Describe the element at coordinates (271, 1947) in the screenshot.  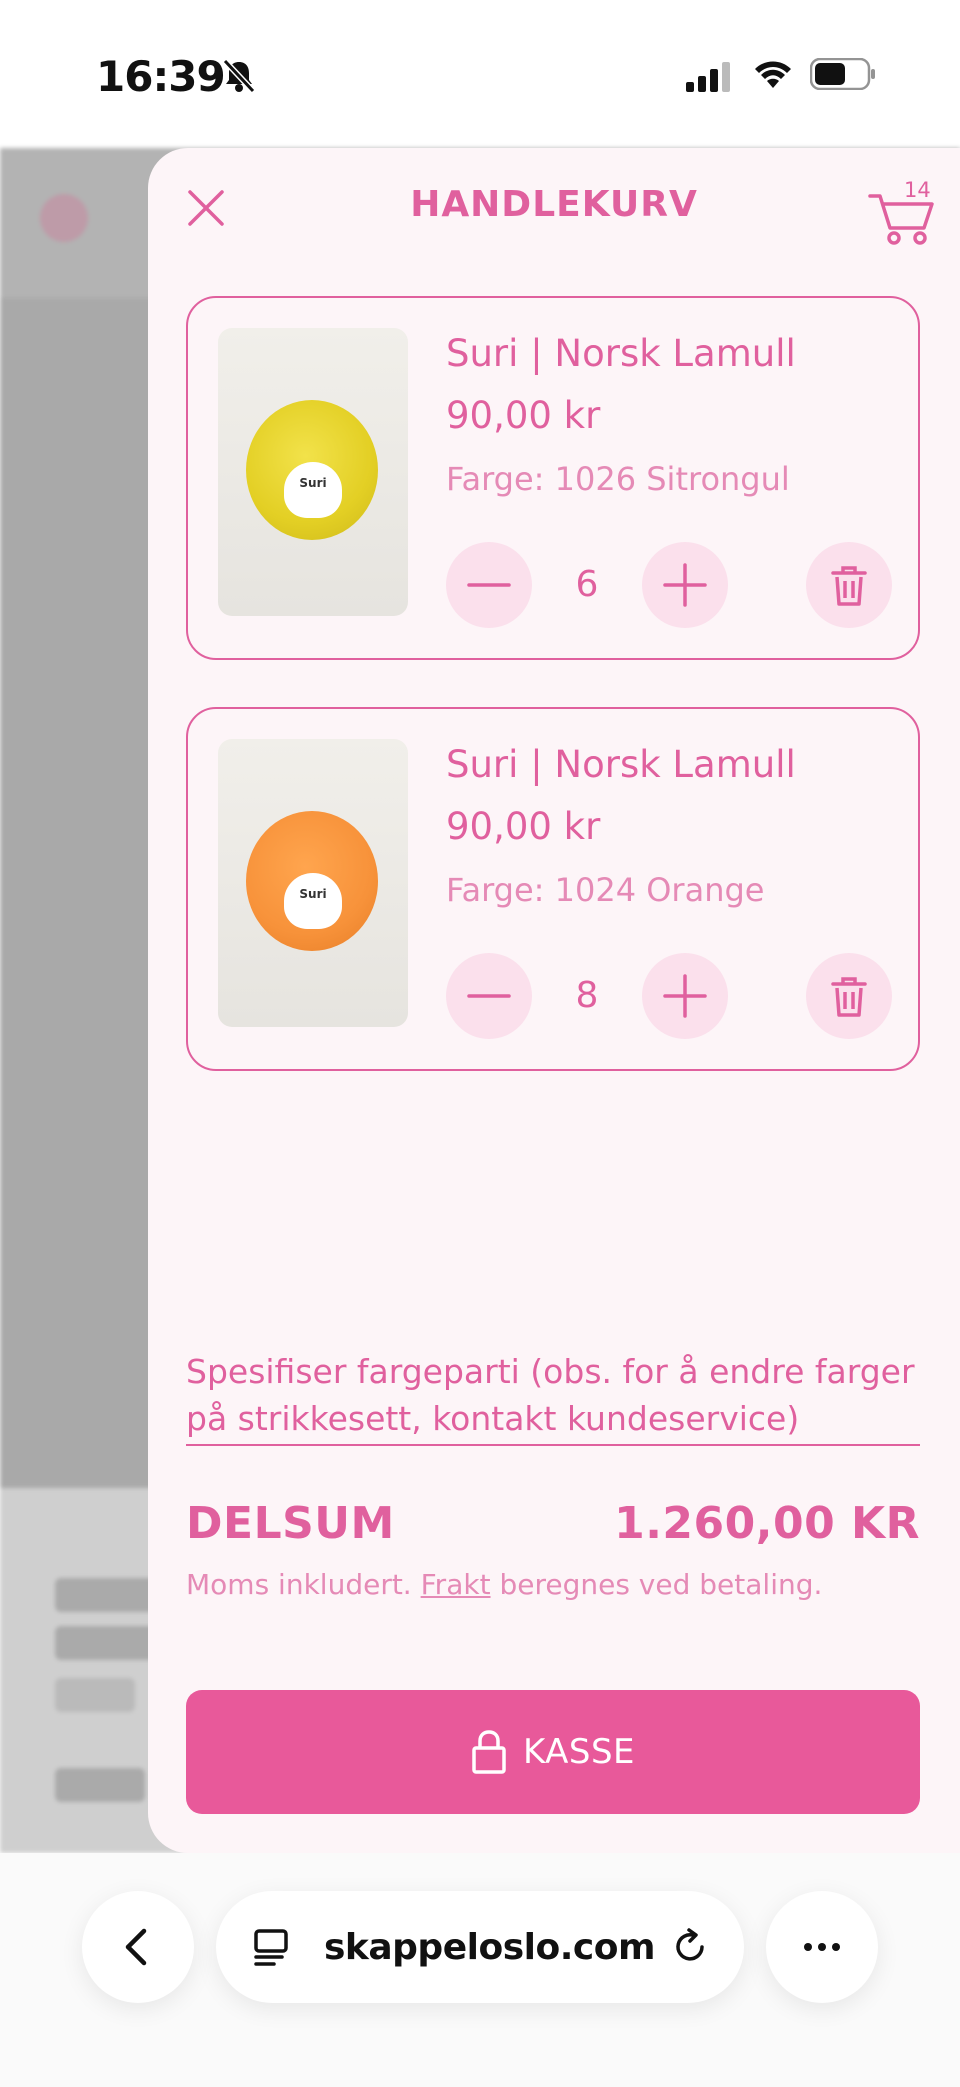
I see `page-menu-icon` at that location.